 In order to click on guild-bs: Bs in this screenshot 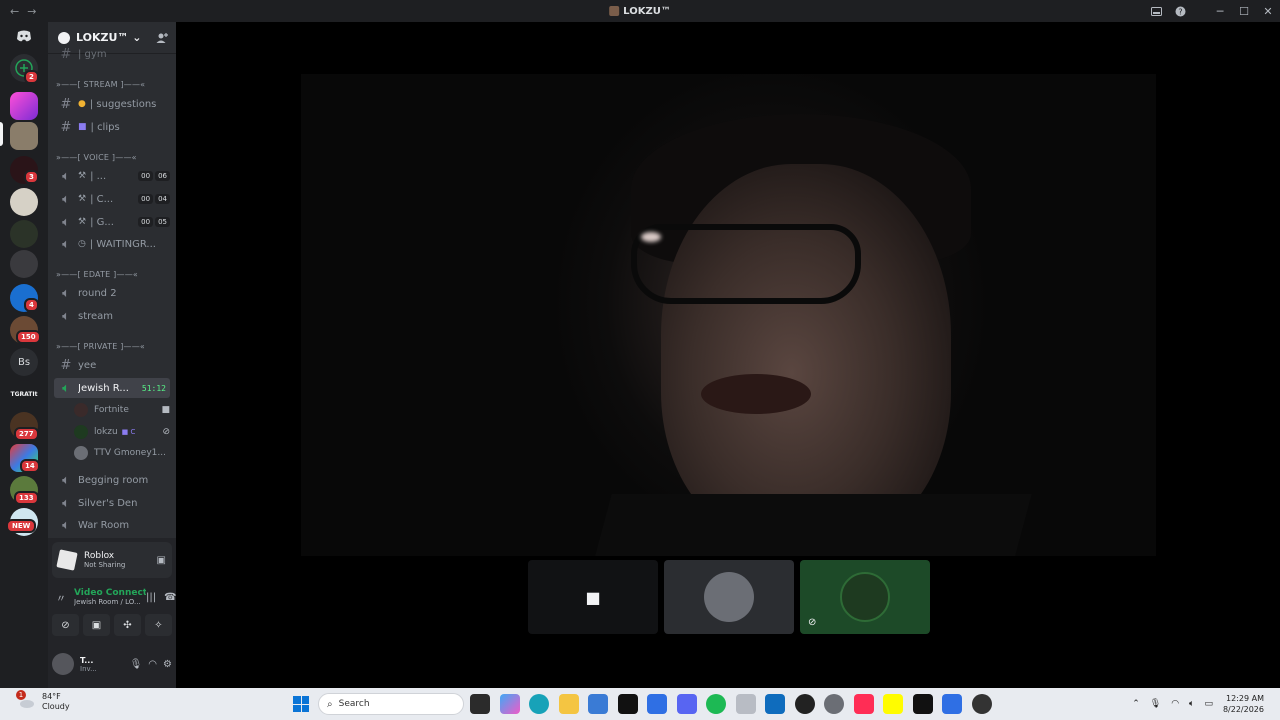, I will do `click(24, 362)`.